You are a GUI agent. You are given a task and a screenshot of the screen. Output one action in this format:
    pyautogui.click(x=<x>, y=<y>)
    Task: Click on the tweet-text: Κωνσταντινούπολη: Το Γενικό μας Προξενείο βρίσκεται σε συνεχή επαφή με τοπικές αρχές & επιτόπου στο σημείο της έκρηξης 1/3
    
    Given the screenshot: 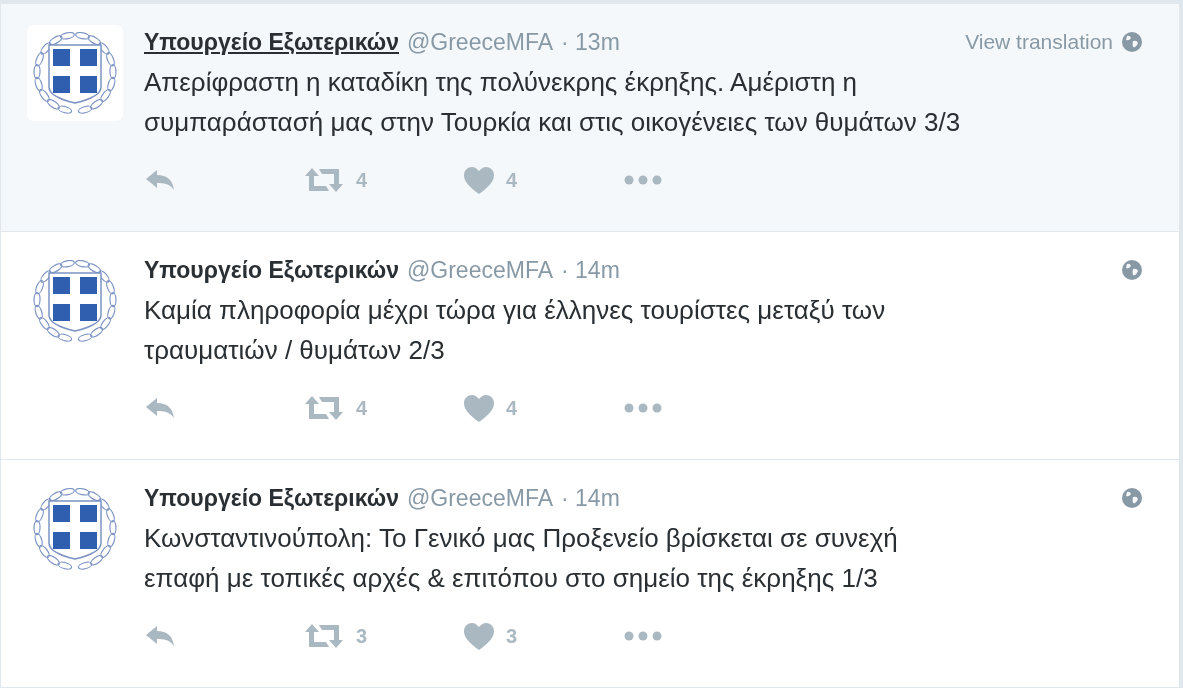 What is the action you would take?
    pyautogui.click(x=521, y=558)
    